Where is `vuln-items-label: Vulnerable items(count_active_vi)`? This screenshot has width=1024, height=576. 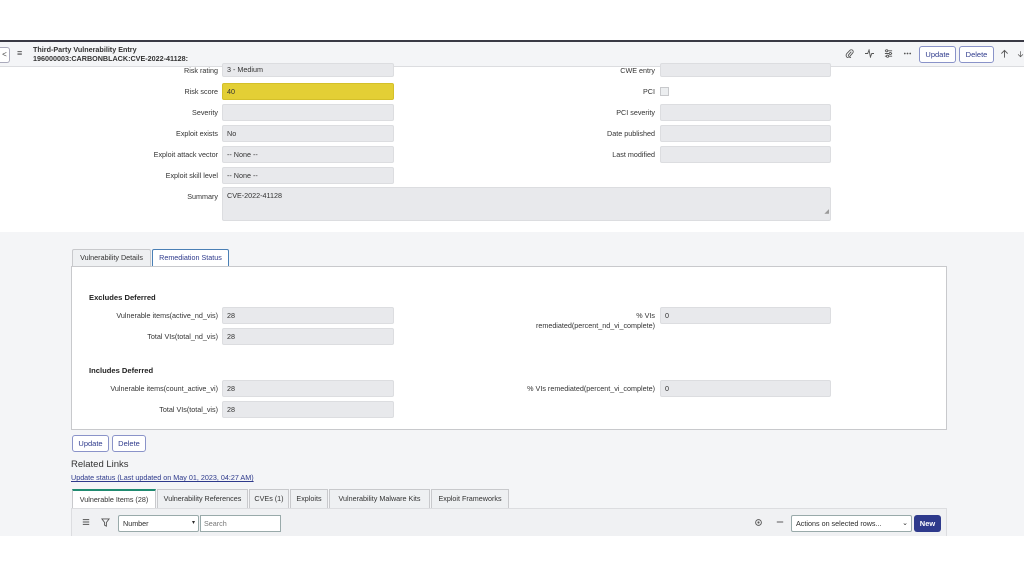 vuln-items-label: Vulnerable items(count_active_vi) is located at coordinates (164, 388).